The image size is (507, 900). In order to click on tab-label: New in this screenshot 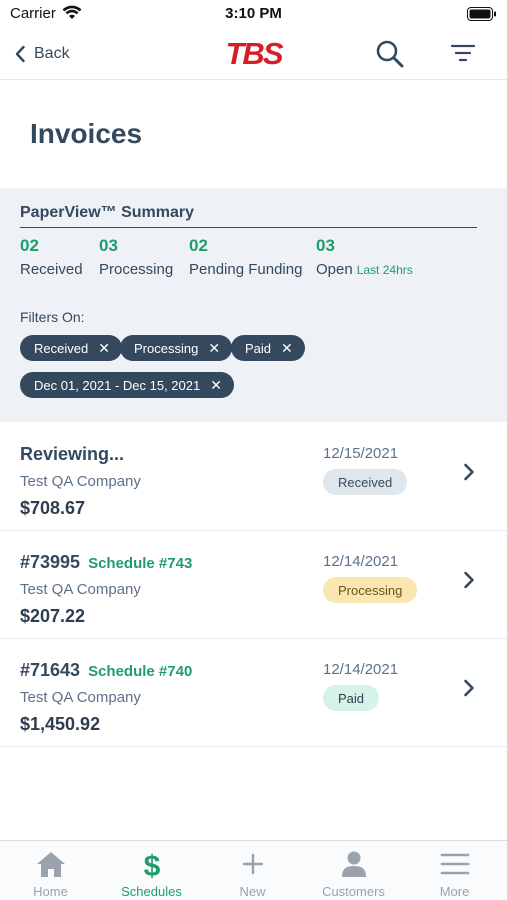, I will do `click(252, 891)`.